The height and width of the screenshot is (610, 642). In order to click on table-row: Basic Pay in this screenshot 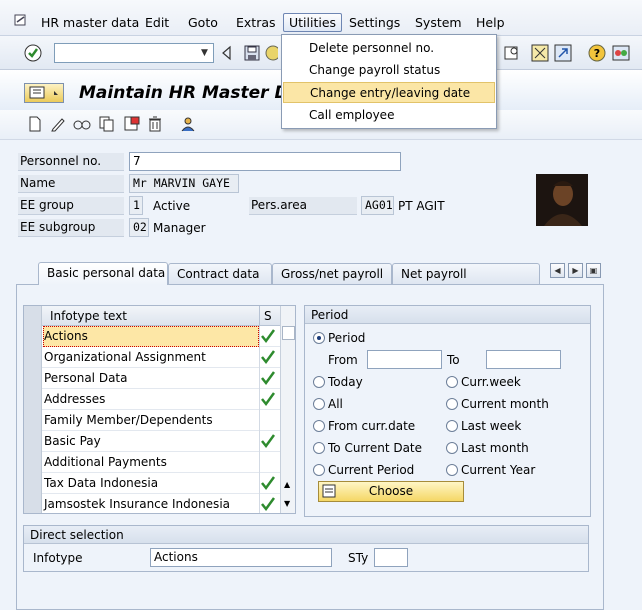, I will do `click(152, 441)`.